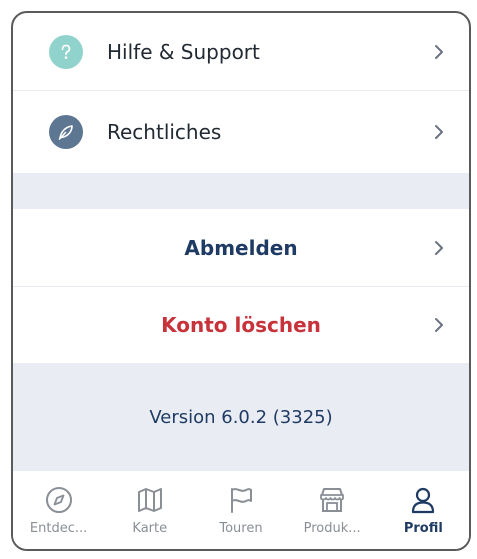 Image resolution: width=477 pixels, height=559 pixels. What do you see at coordinates (150, 528) in the screenshot?
I see `tab-map-label: Karte` at bounding box center [150, 528].